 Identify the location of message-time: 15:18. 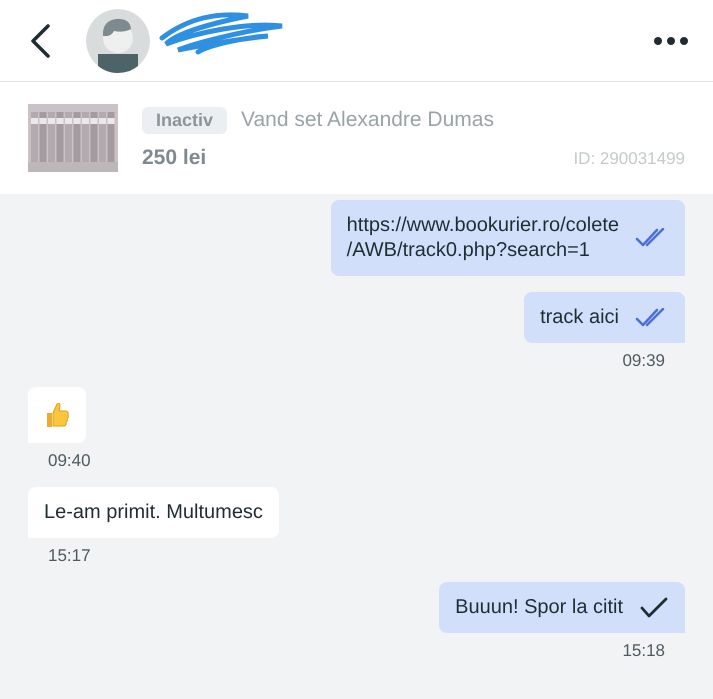
(643, 651).